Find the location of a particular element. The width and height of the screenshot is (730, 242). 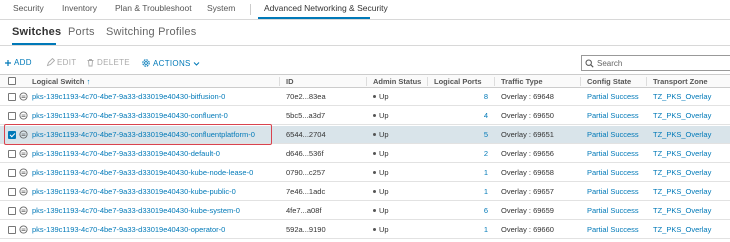

traffic-type: Overlay : 69658 is located at coordinates (527, 172).